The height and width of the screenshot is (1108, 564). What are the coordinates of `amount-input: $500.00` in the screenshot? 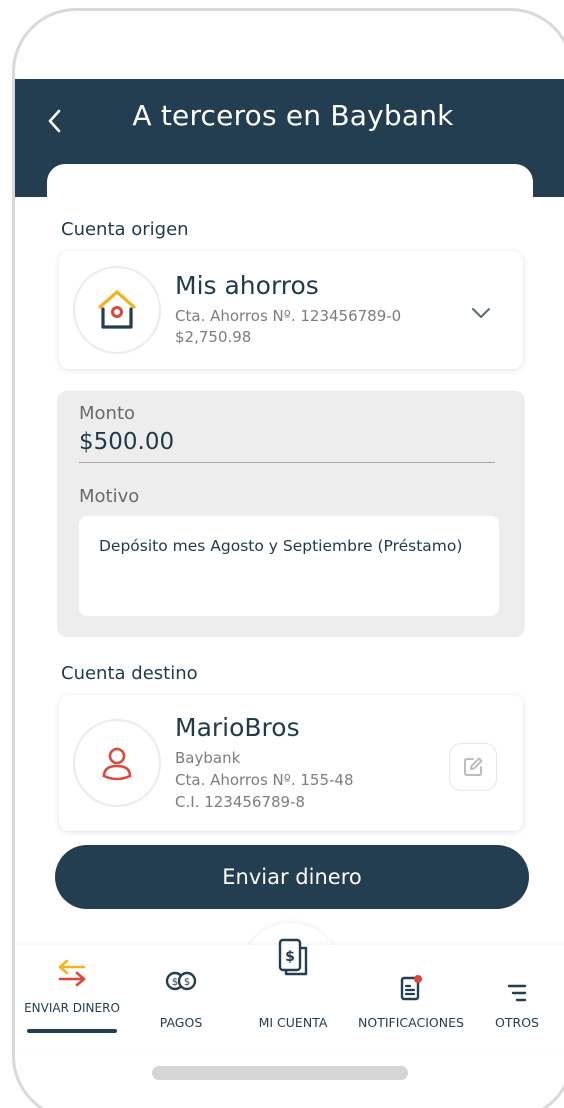 It's located at (126, 442).